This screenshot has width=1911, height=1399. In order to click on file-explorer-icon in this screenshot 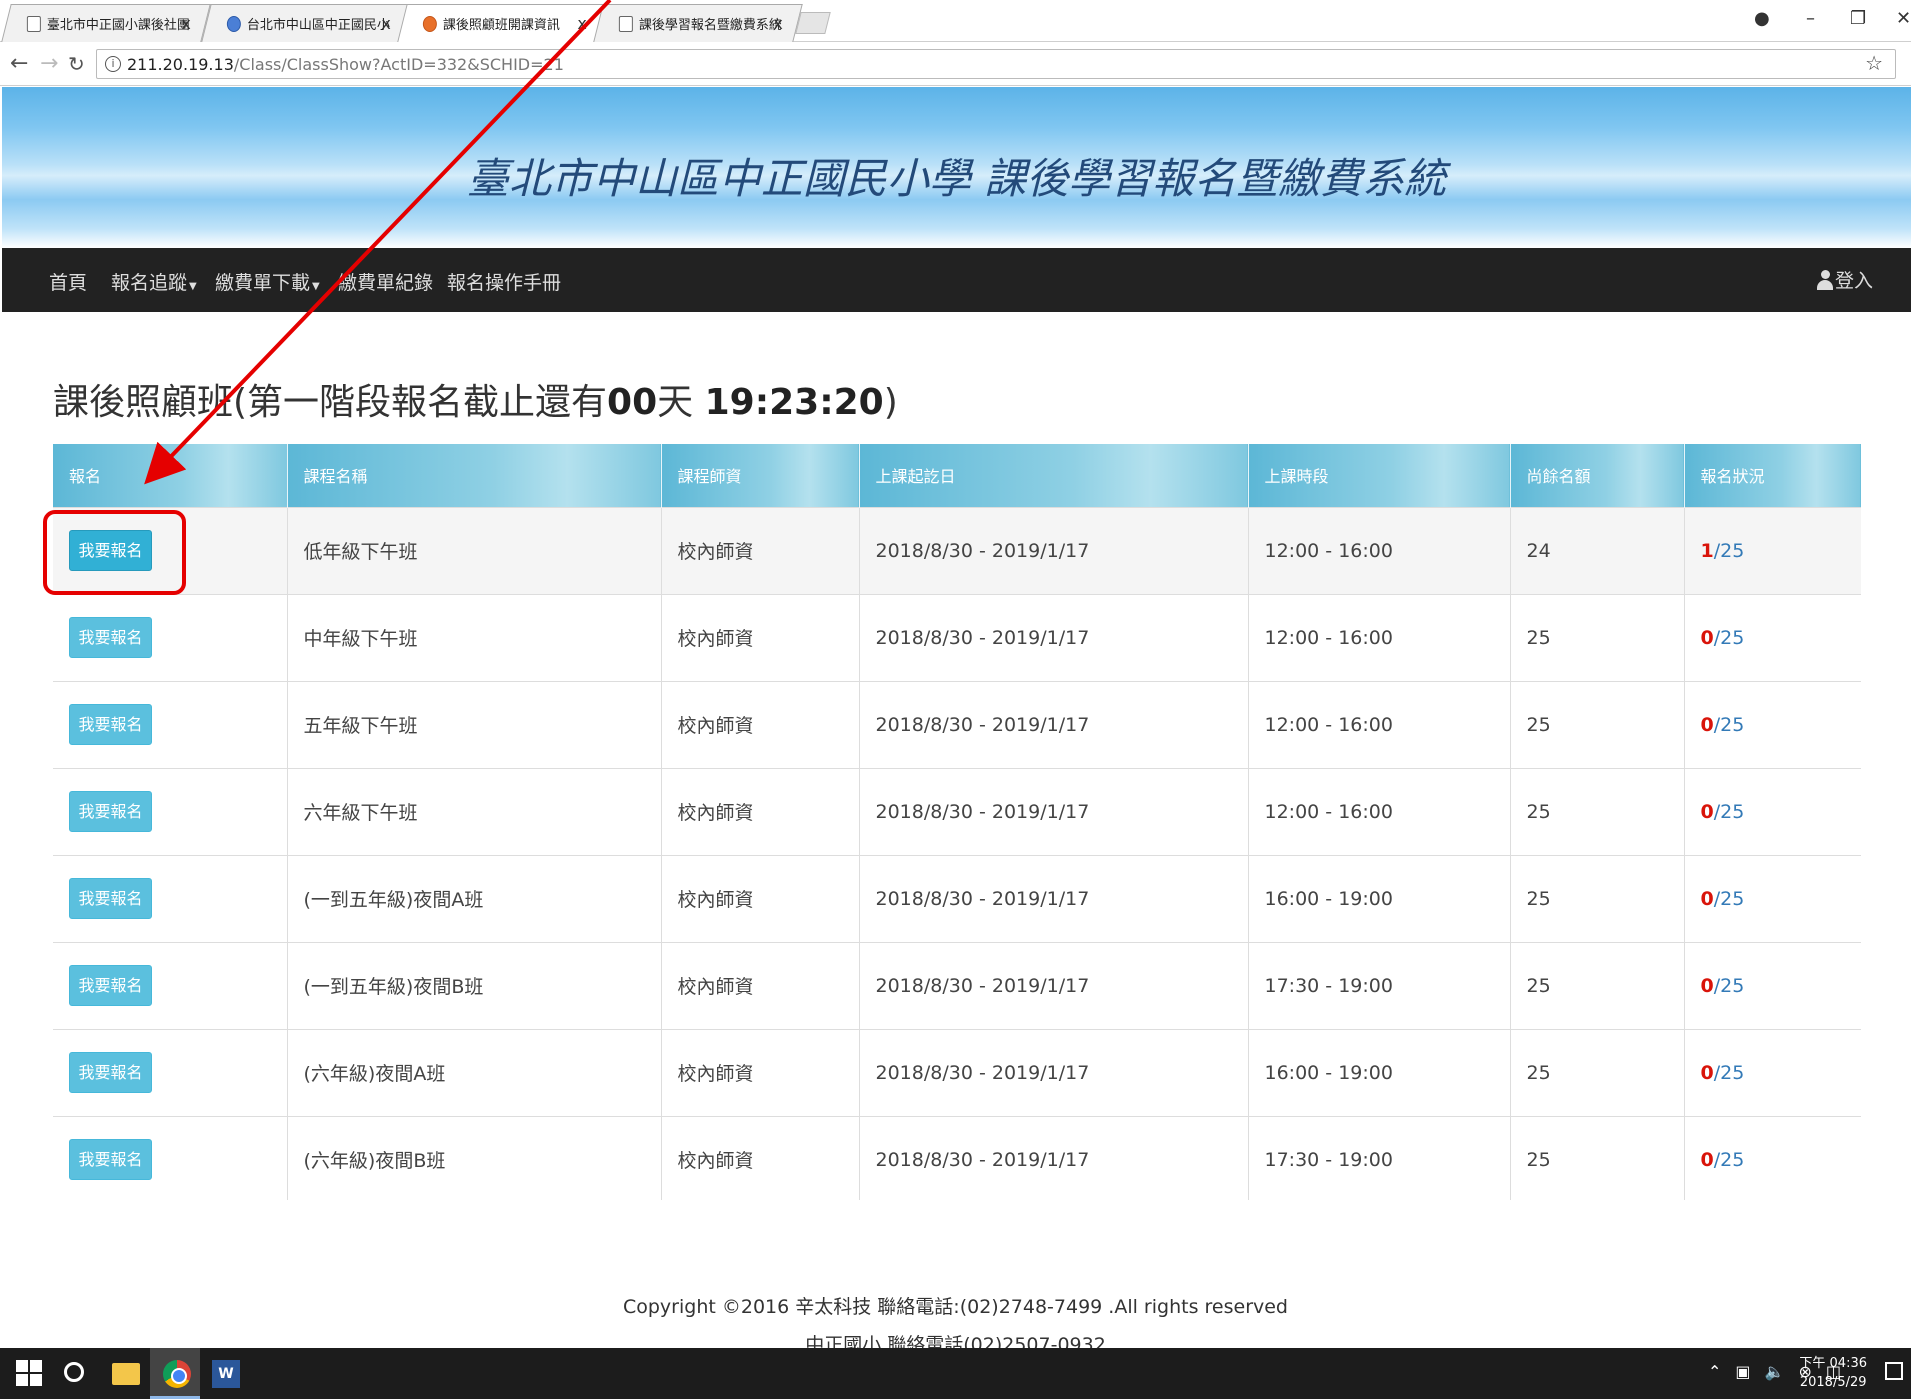, I will do `click(126, 1374)`.